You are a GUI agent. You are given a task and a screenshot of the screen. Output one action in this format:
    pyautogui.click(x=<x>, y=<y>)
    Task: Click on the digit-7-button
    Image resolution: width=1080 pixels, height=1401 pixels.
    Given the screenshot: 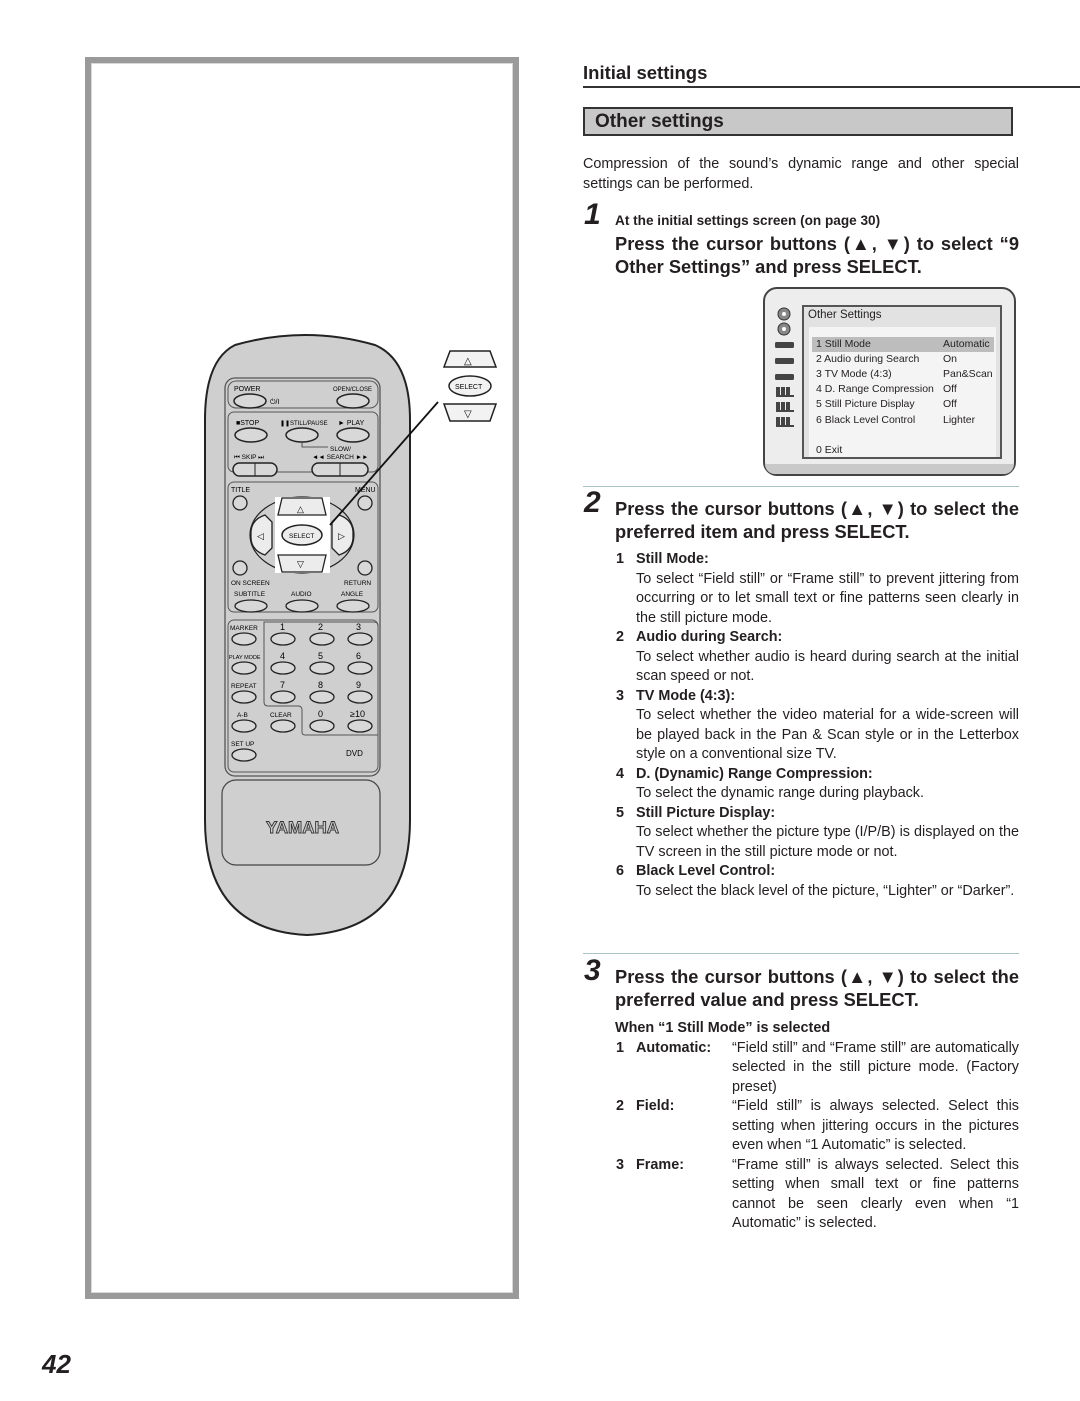 What is the action you would take?
    pyautogui.click(x=283, y=697)
    